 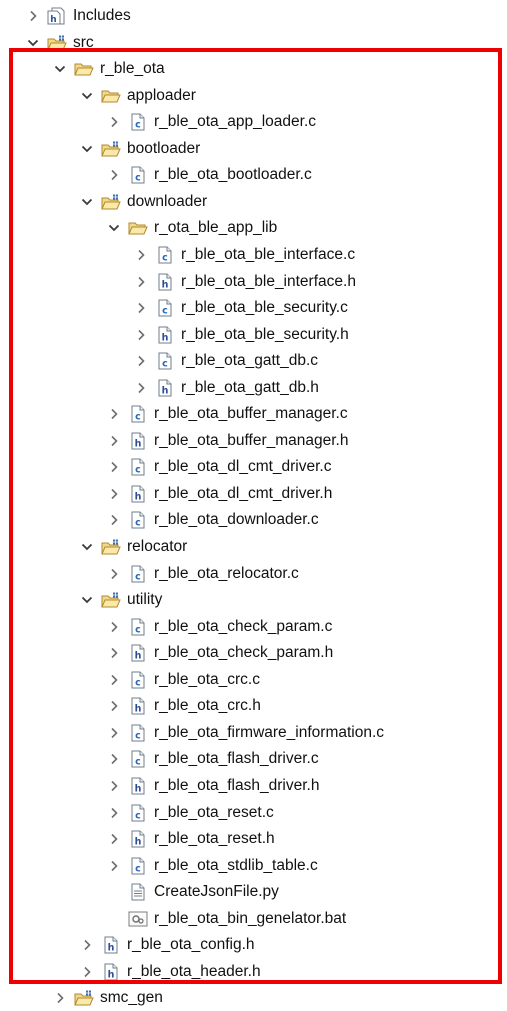 I want to click on tree-item-bootloader: bootloader, so click(x=139, y=149).